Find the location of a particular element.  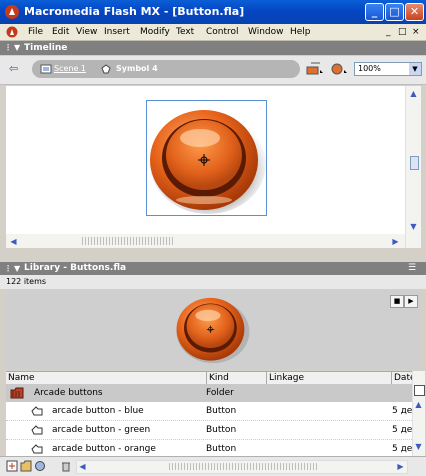

item-name: arcade button - orange is located at coordinates (104, 449).